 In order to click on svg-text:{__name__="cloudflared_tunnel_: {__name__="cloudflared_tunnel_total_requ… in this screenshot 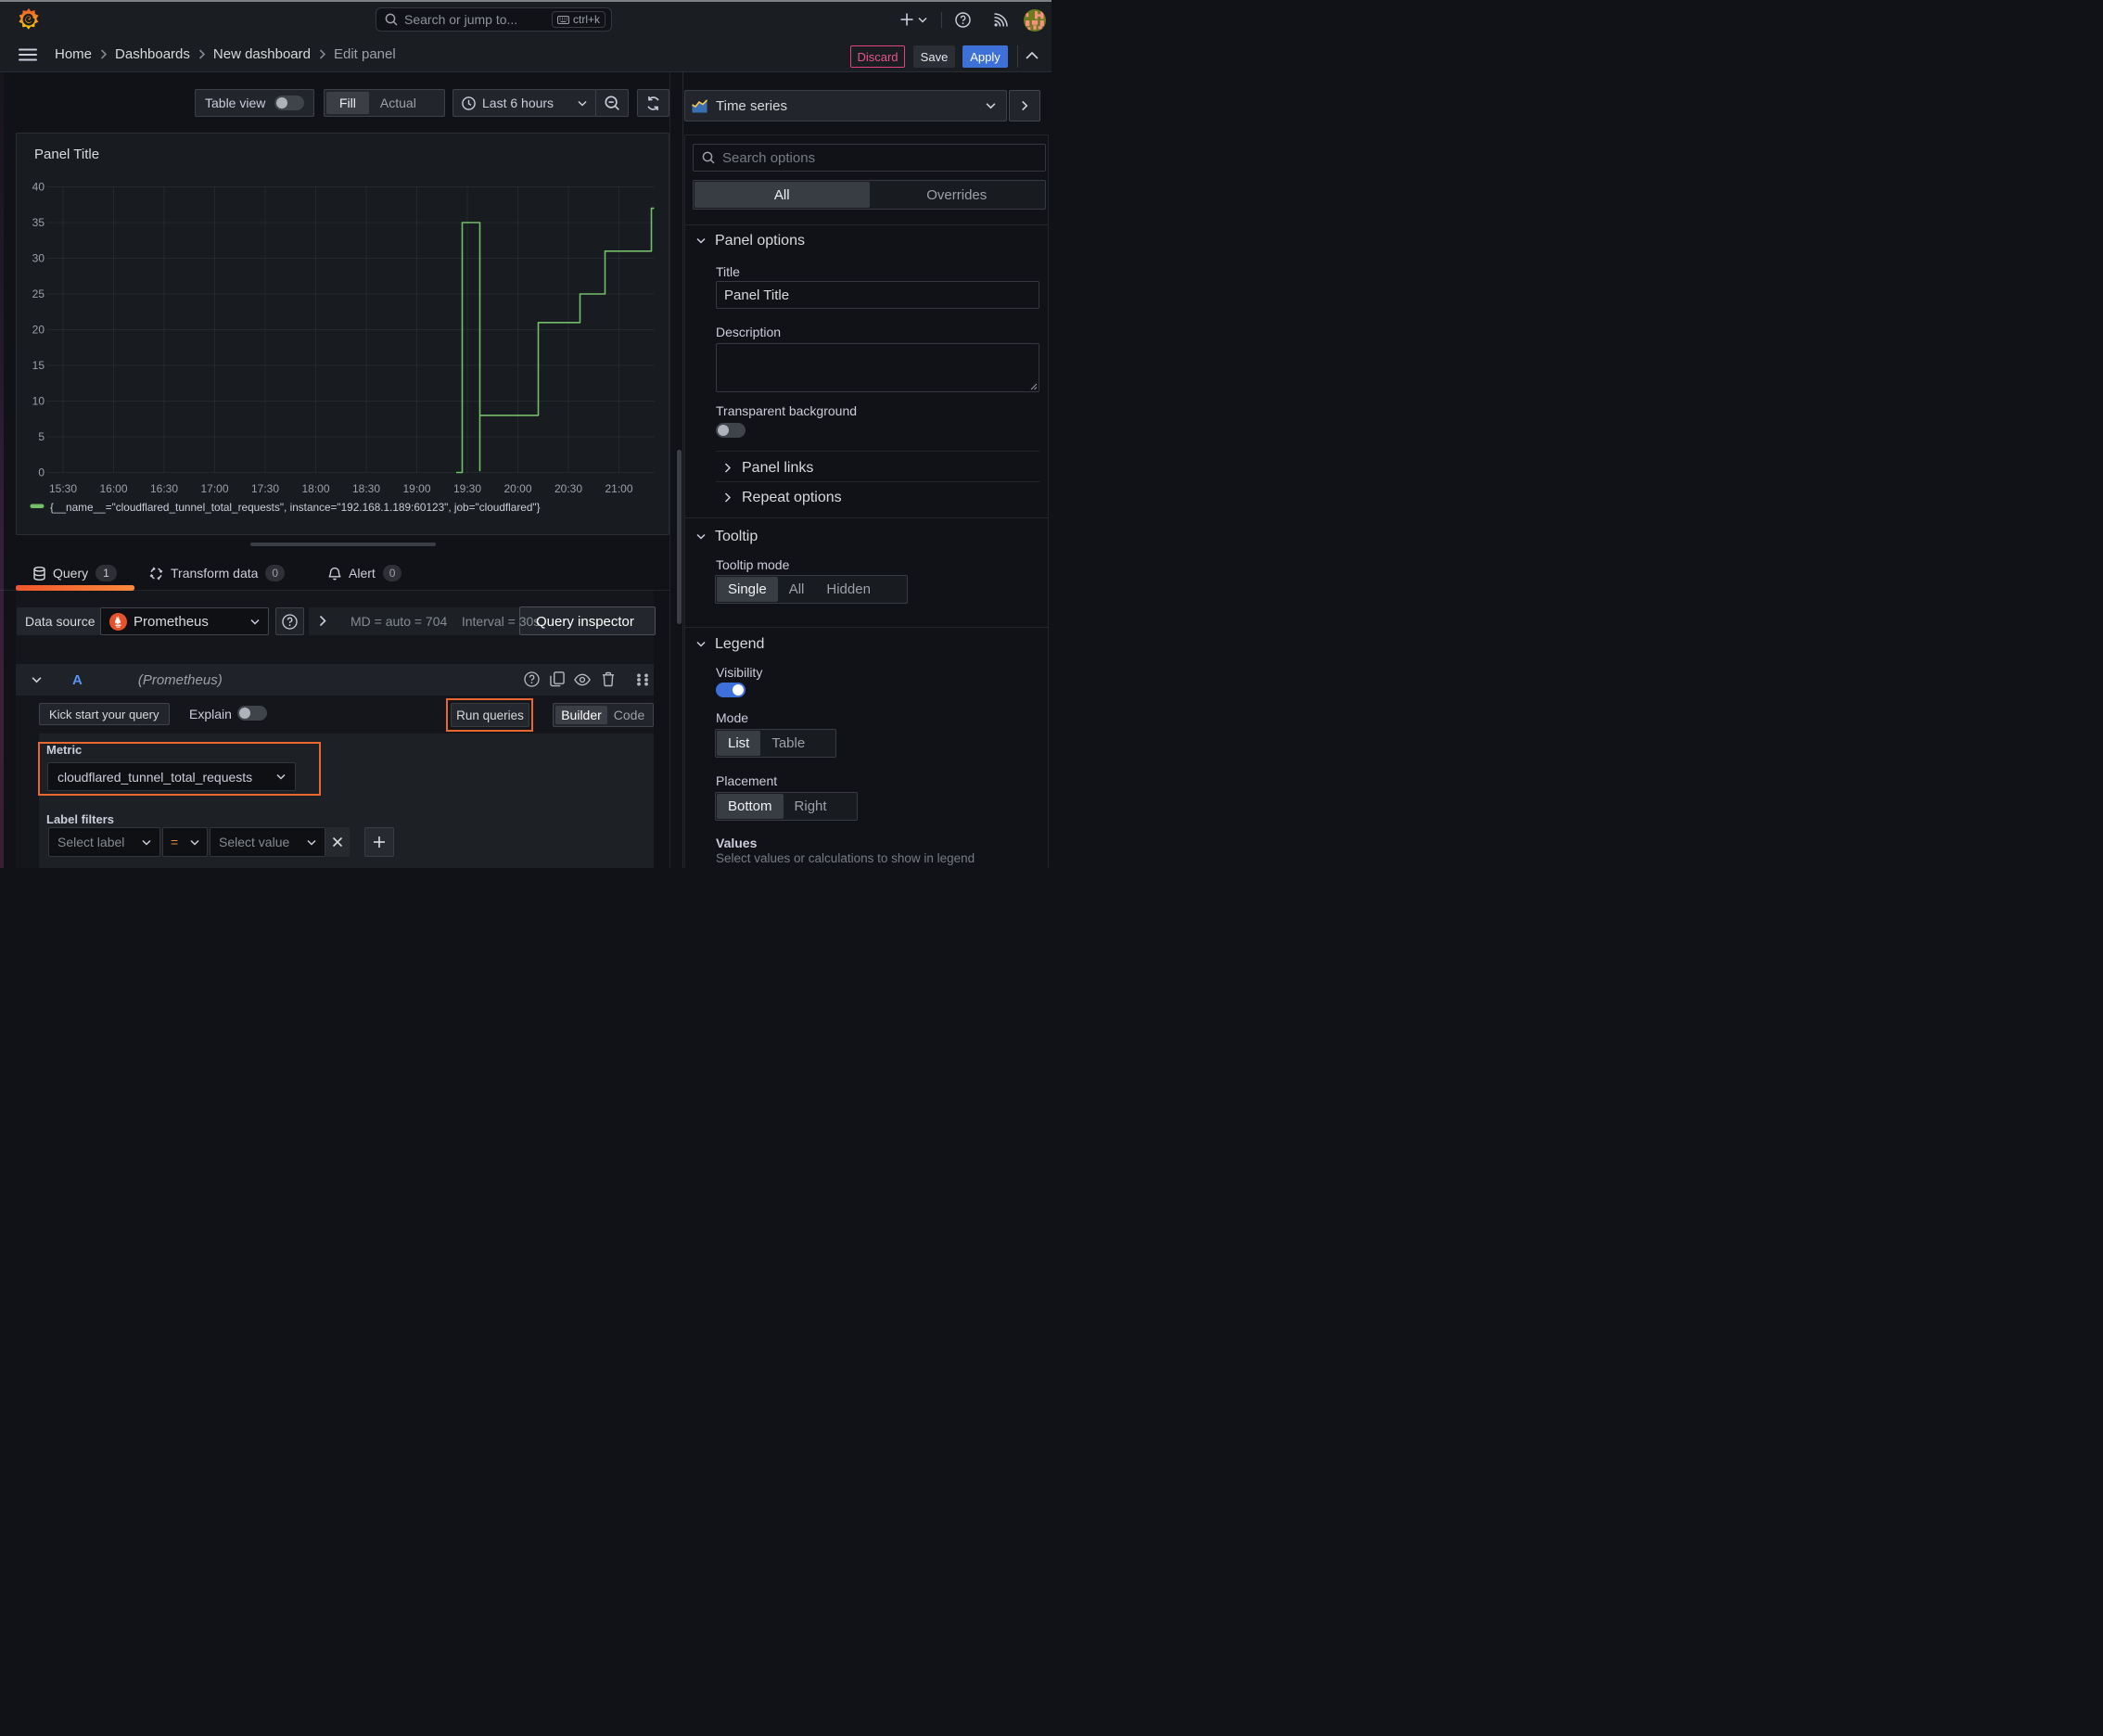, I will do `click(295, 507)`.